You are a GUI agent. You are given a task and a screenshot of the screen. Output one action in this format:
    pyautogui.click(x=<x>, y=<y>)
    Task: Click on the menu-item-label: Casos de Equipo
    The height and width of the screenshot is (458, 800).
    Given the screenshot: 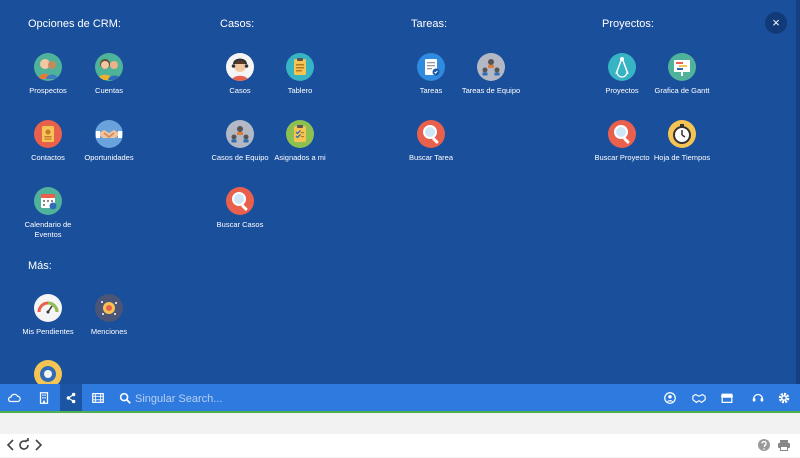 What is the action you would take?
    pyautogui.click(x=240, y=157)
    